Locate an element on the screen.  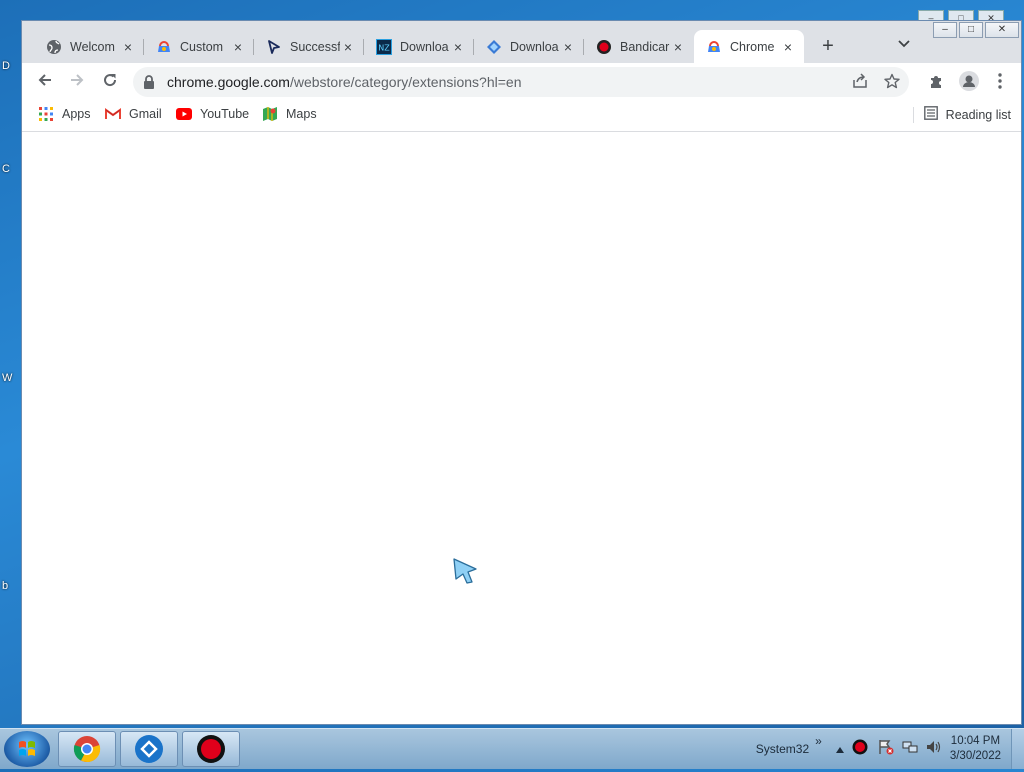
minimize-button: – is located at coordinates (945, 30).